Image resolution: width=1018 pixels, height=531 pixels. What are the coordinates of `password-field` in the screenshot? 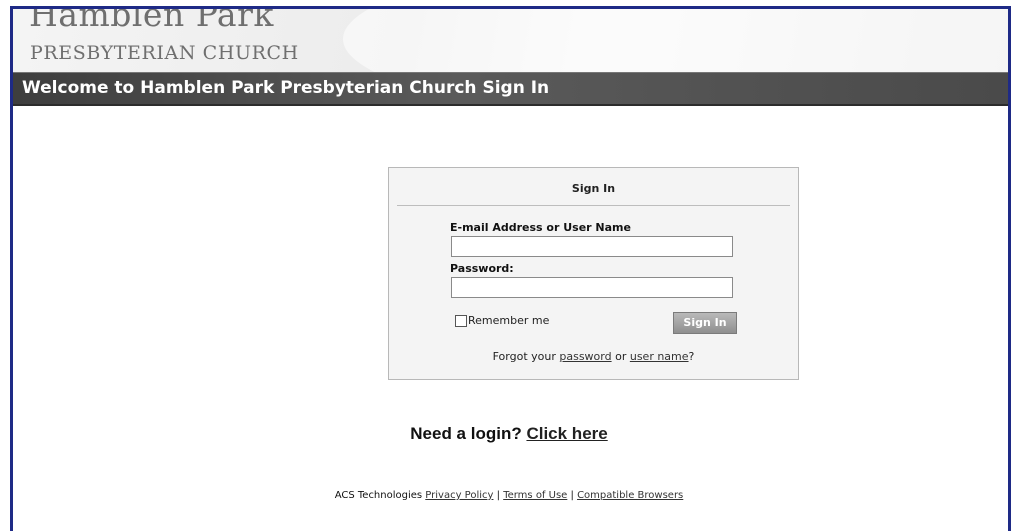 It's located at (592, 287).